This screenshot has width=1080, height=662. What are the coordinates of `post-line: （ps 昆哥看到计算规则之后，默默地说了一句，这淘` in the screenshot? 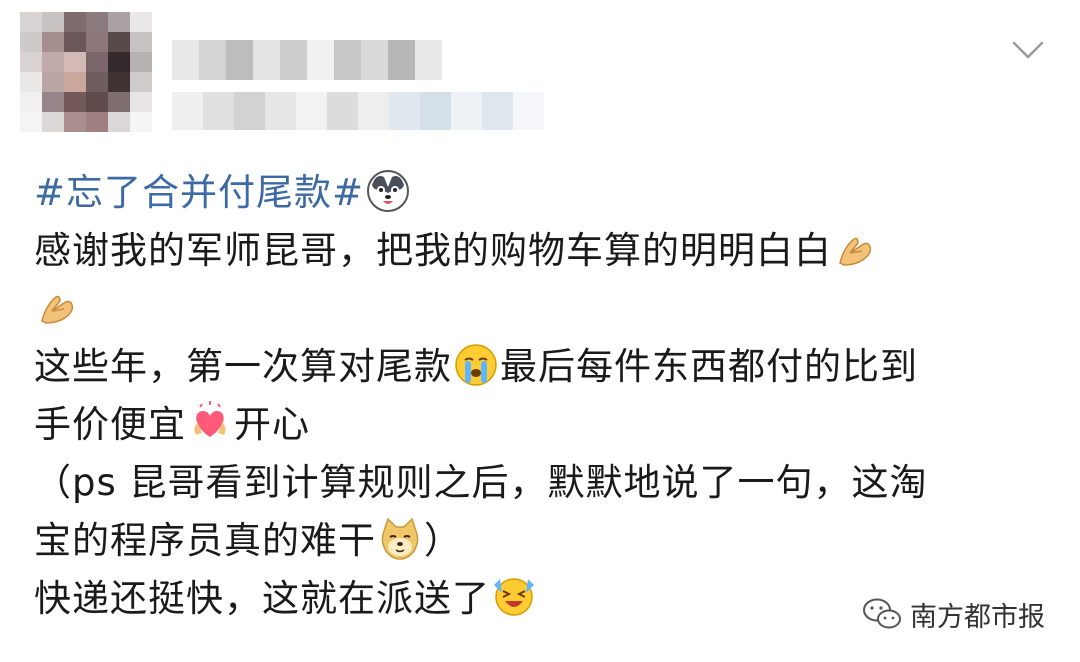 It's located at (539, 483).